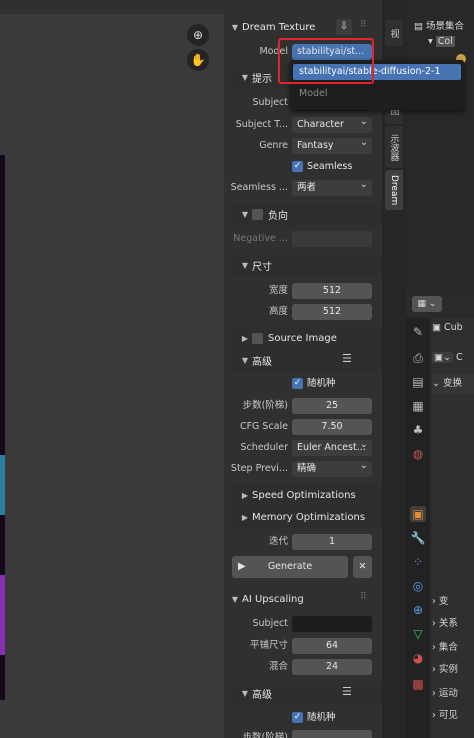  Describe the element at coordinates (332, 542) in the screenshot. I see `iterations-field: 1` at that location.